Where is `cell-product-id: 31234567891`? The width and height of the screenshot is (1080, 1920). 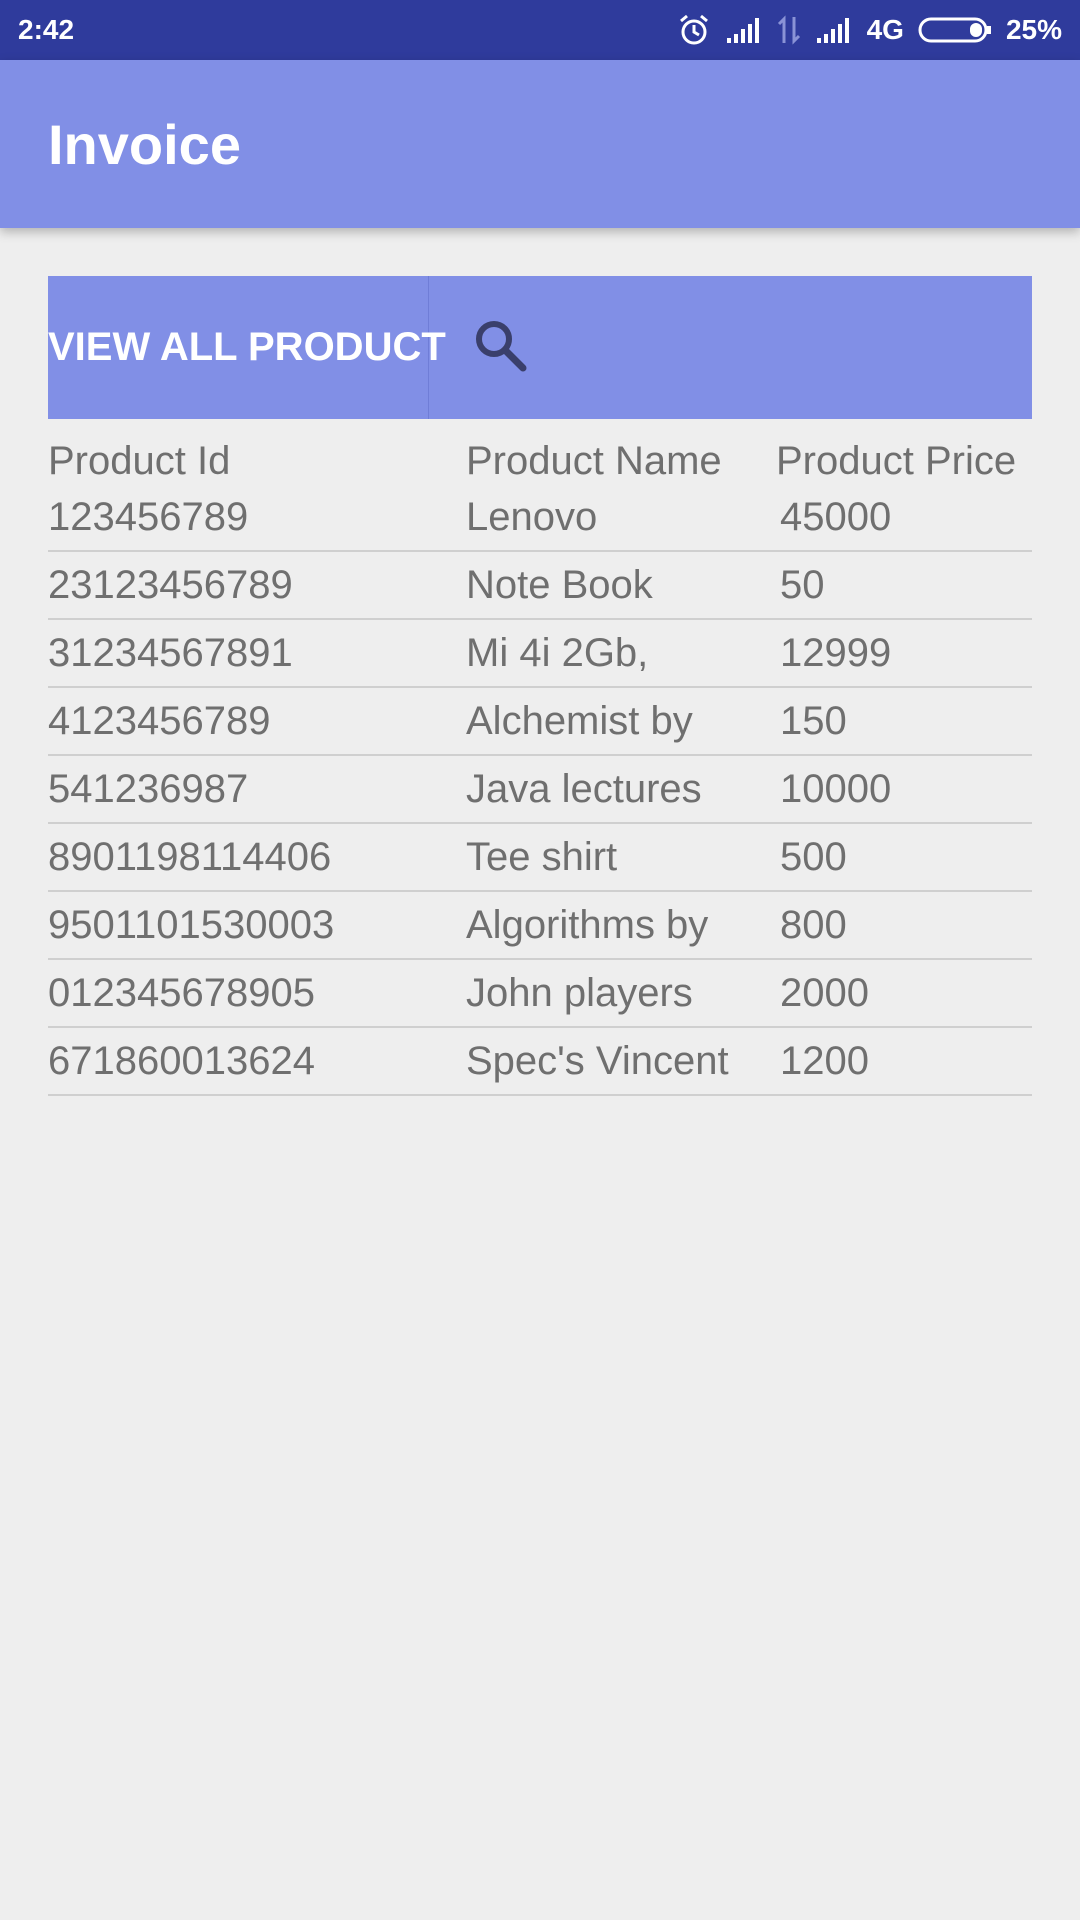
cell-product-id: 31234567891 is located at coordinates (170, 652).